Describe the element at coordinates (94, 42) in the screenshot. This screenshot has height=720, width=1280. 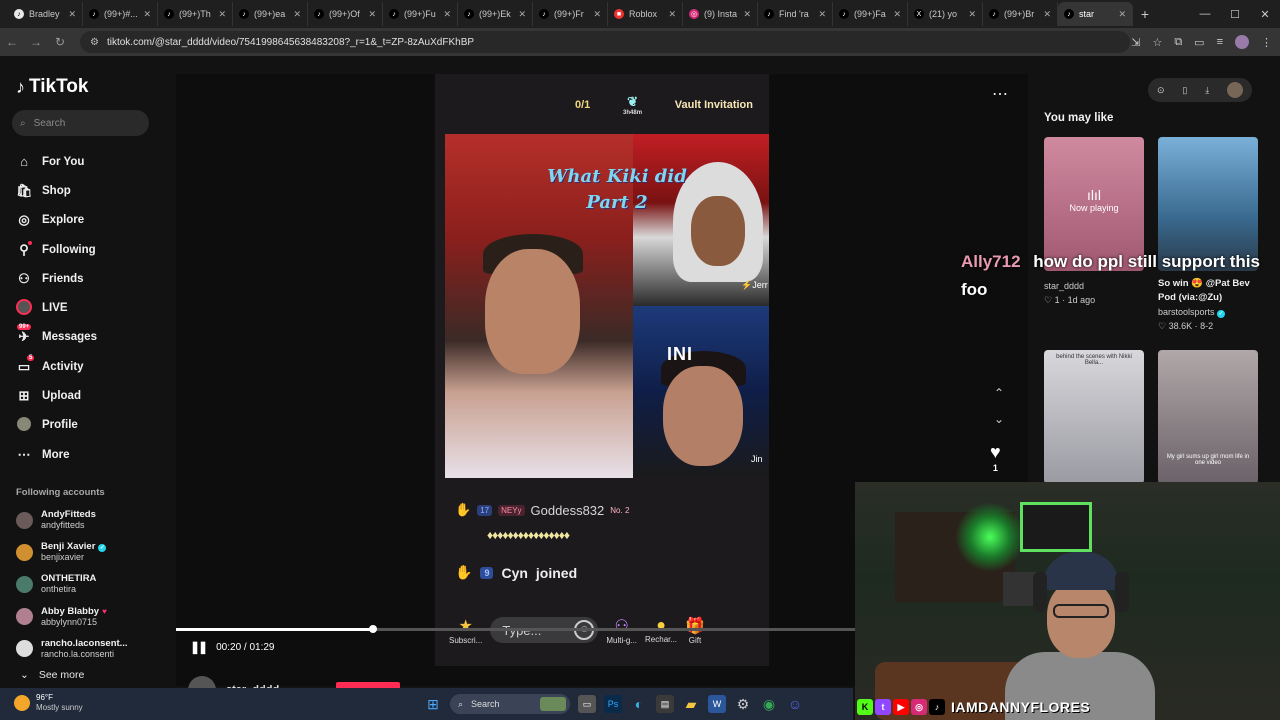
I see `site-info-icon: ⚙` at that location.